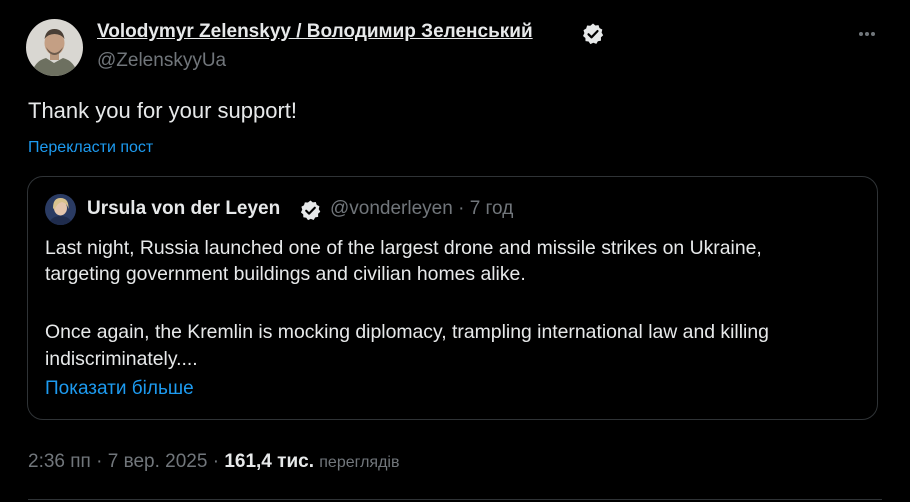 The width and height of the screenshot is (910, 502). What do you see at coordinates (455, 499) in the screenshot?
I see `divider` at bounding box center [455, 499].